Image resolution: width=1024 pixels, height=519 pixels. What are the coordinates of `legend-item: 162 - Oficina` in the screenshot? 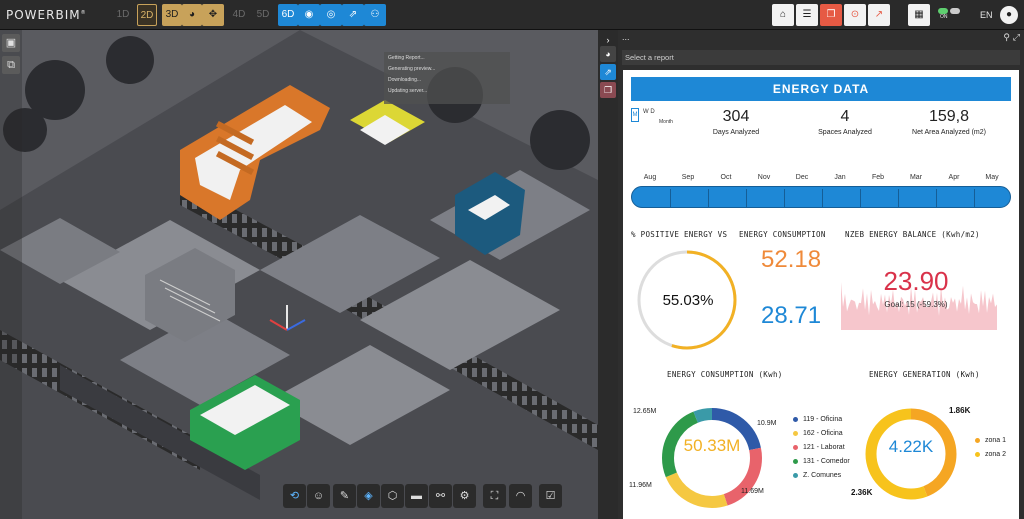 It's located at (818, 433).